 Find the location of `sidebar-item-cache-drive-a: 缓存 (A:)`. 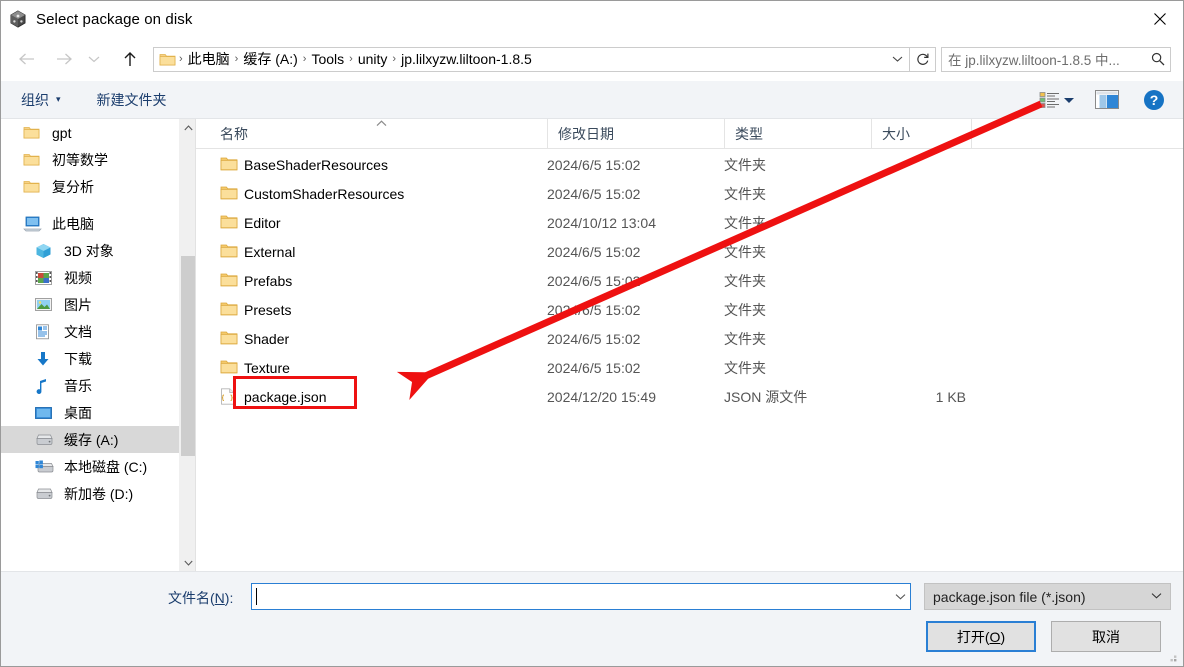

sidebar-item-cache-drive-a: 缓存 (A:) is located at coordinates (90, 439).